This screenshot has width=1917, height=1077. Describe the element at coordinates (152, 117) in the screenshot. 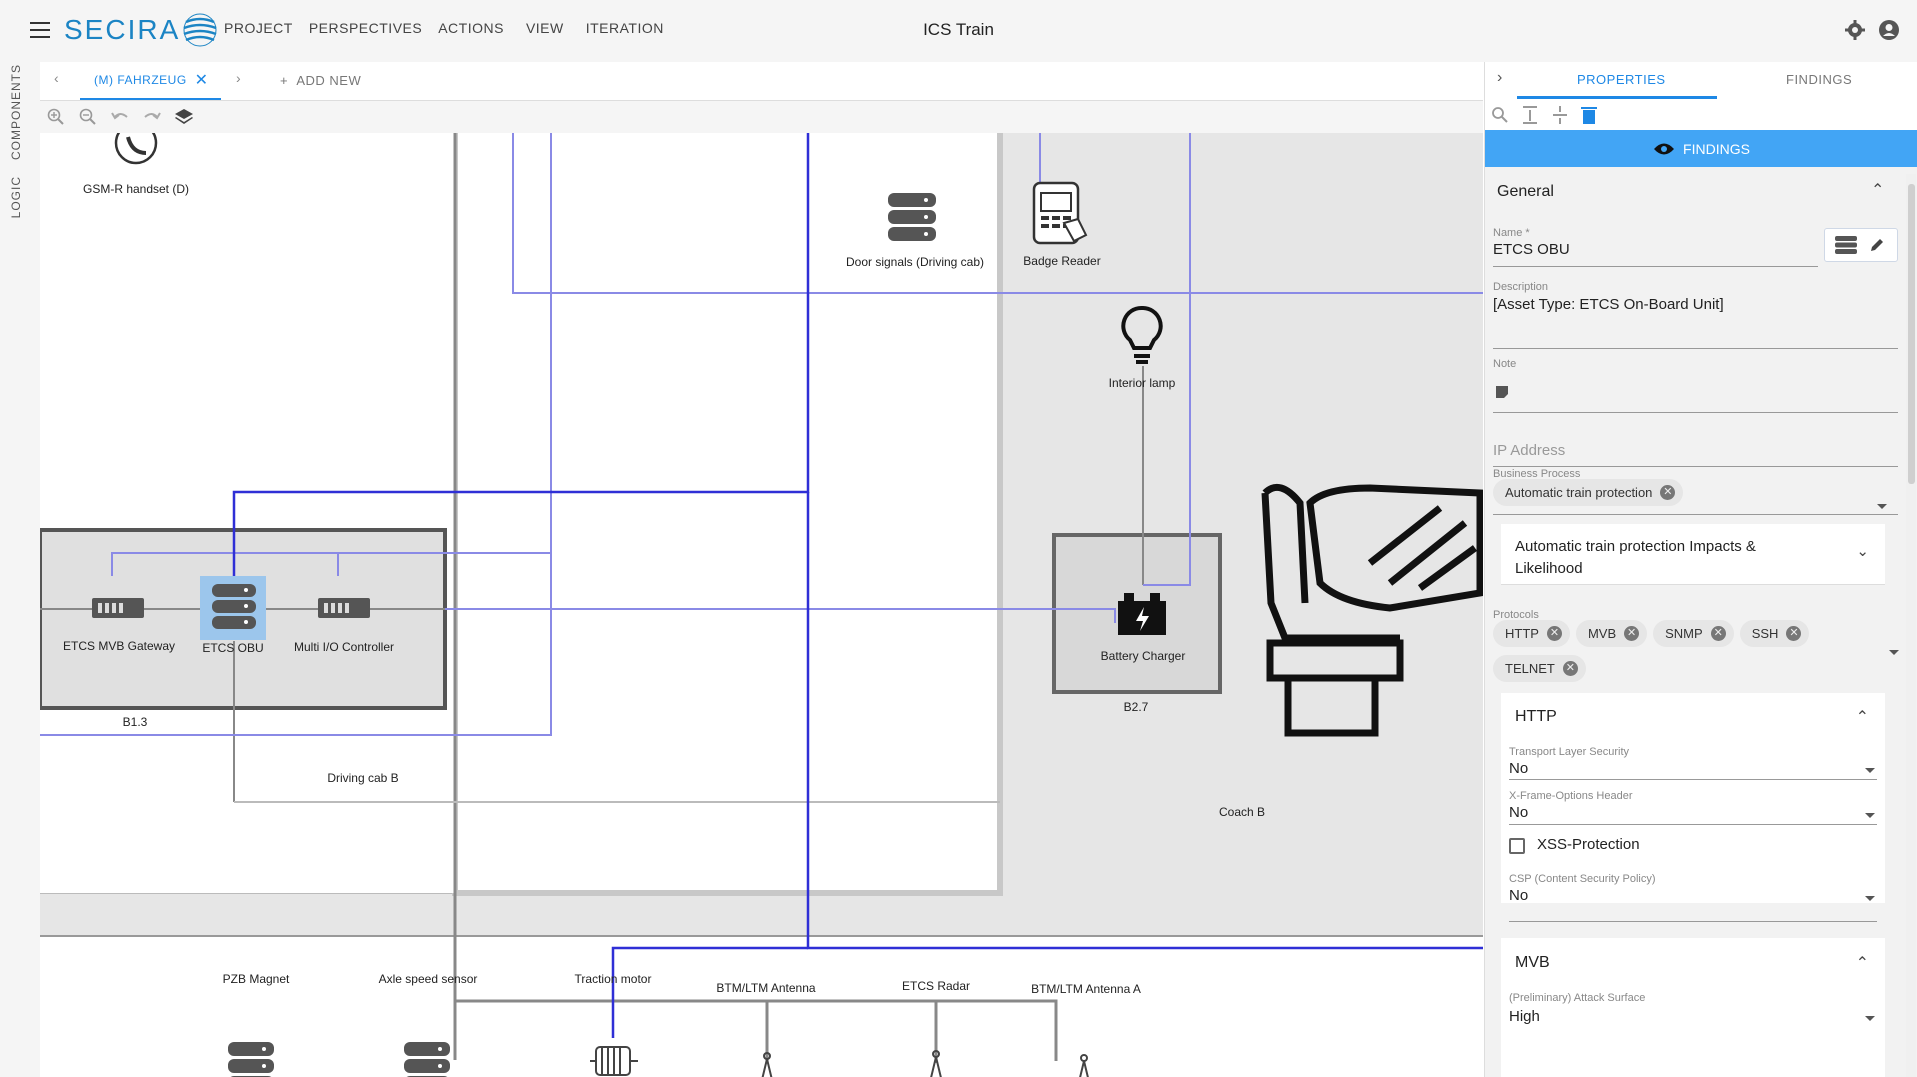

I see `redo-icon` at that location.